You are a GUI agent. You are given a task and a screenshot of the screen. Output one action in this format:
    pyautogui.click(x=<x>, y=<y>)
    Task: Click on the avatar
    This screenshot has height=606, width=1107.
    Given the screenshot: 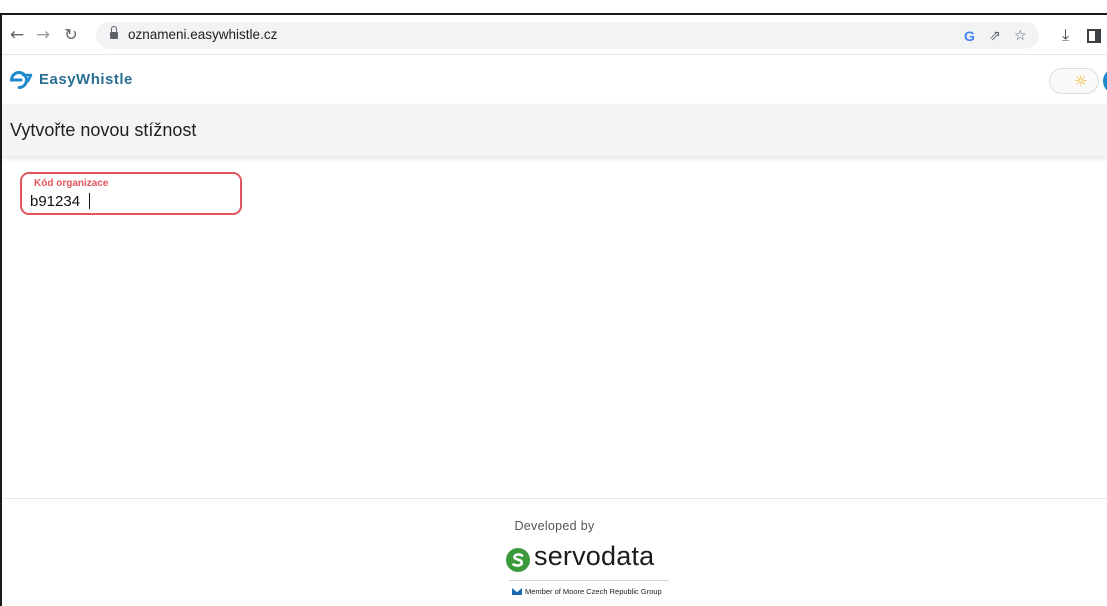 What is the action you would take?
    pyautogui.click(x=1105, y=81)
    